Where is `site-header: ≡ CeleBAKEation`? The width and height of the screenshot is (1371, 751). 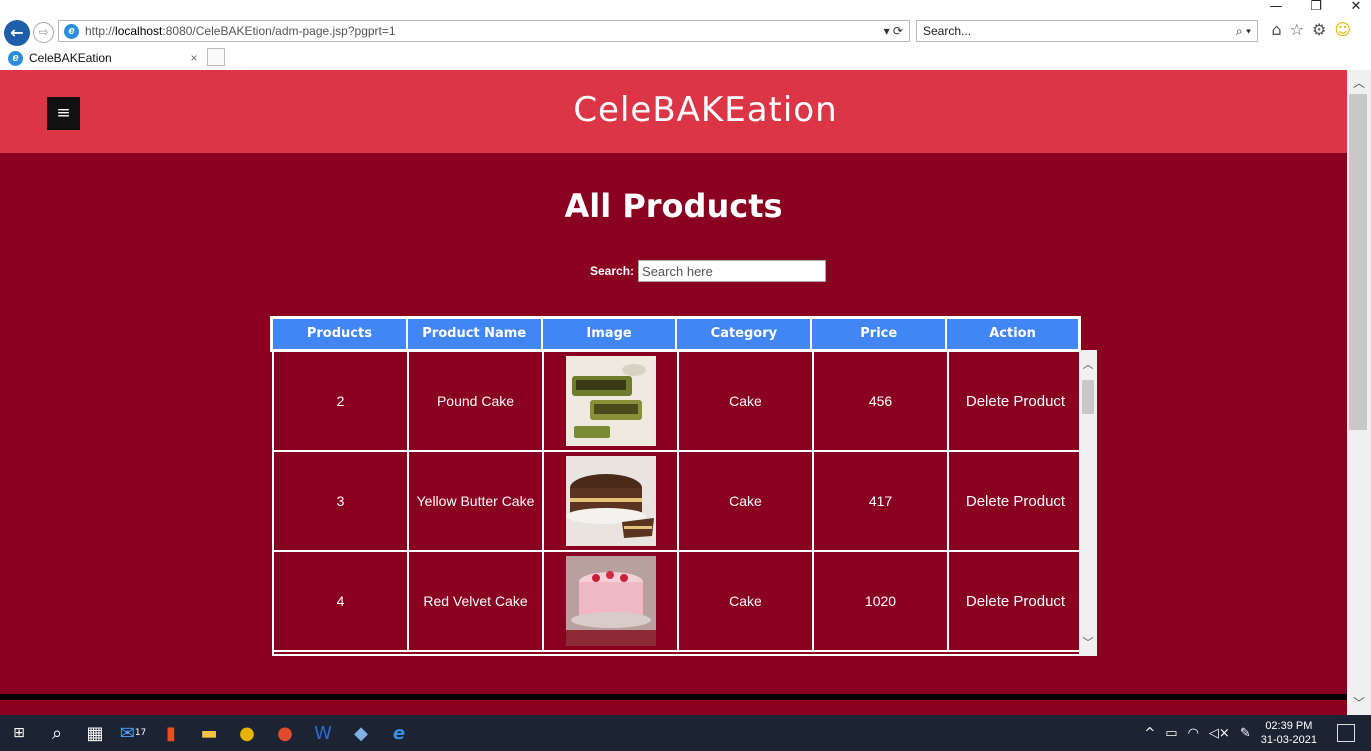
site-header: ≡ CeleBAKEation is located at coordinates (673, 111).